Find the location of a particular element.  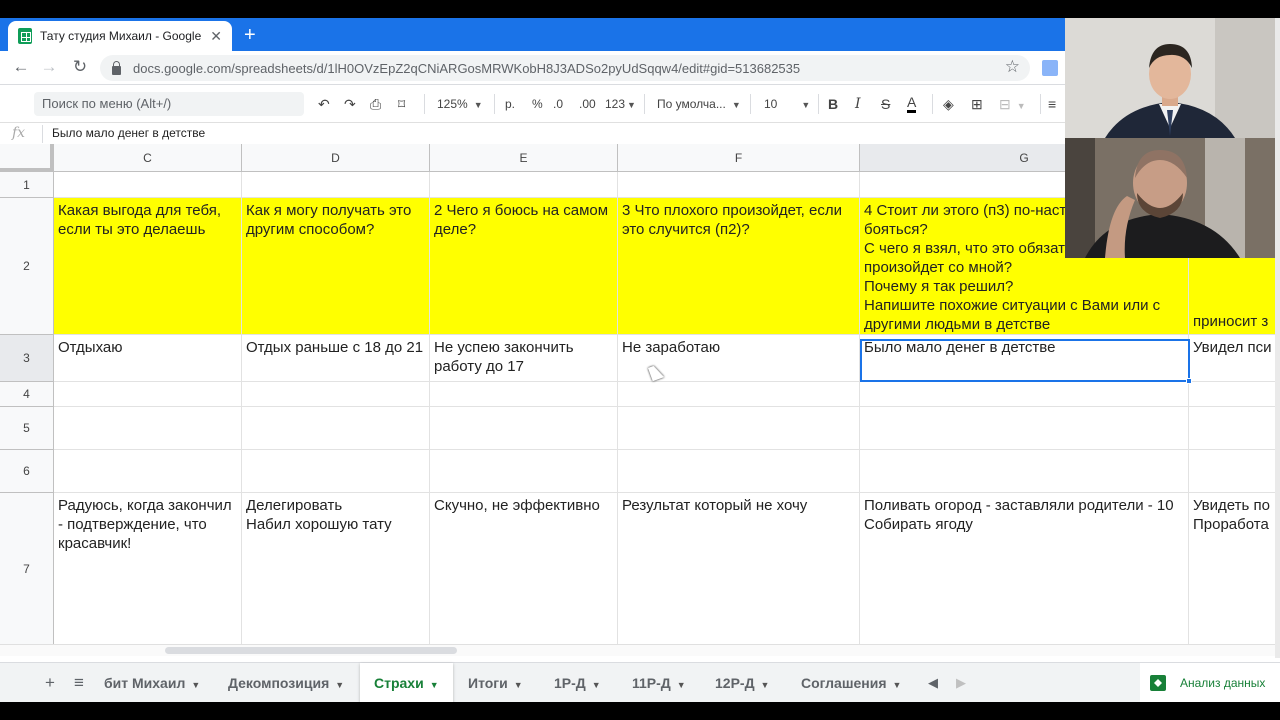

cell-f5 is located at coordinates (739, 428).